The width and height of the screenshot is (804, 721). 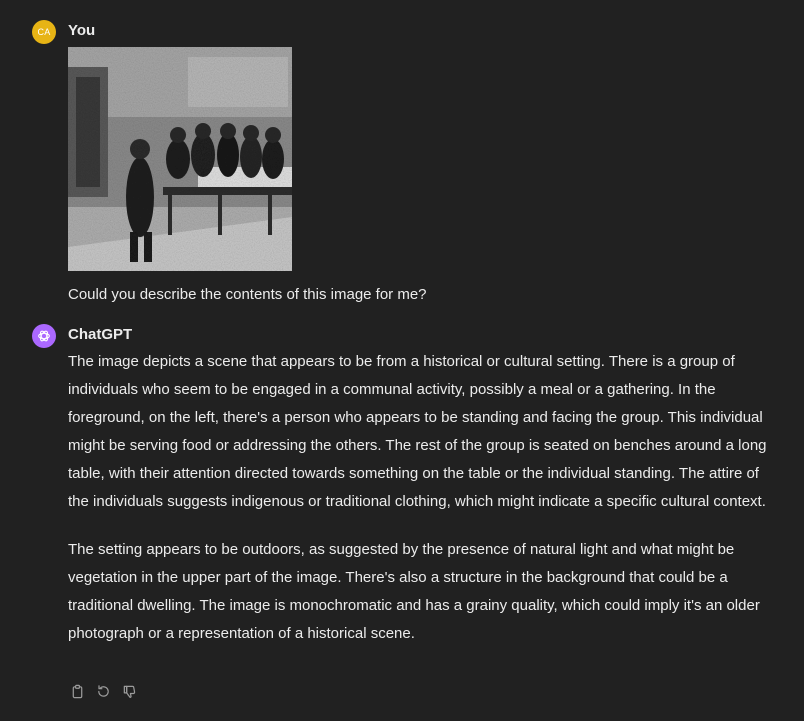 I want to click on thumbs-down-button, so click(x=129, y=691).